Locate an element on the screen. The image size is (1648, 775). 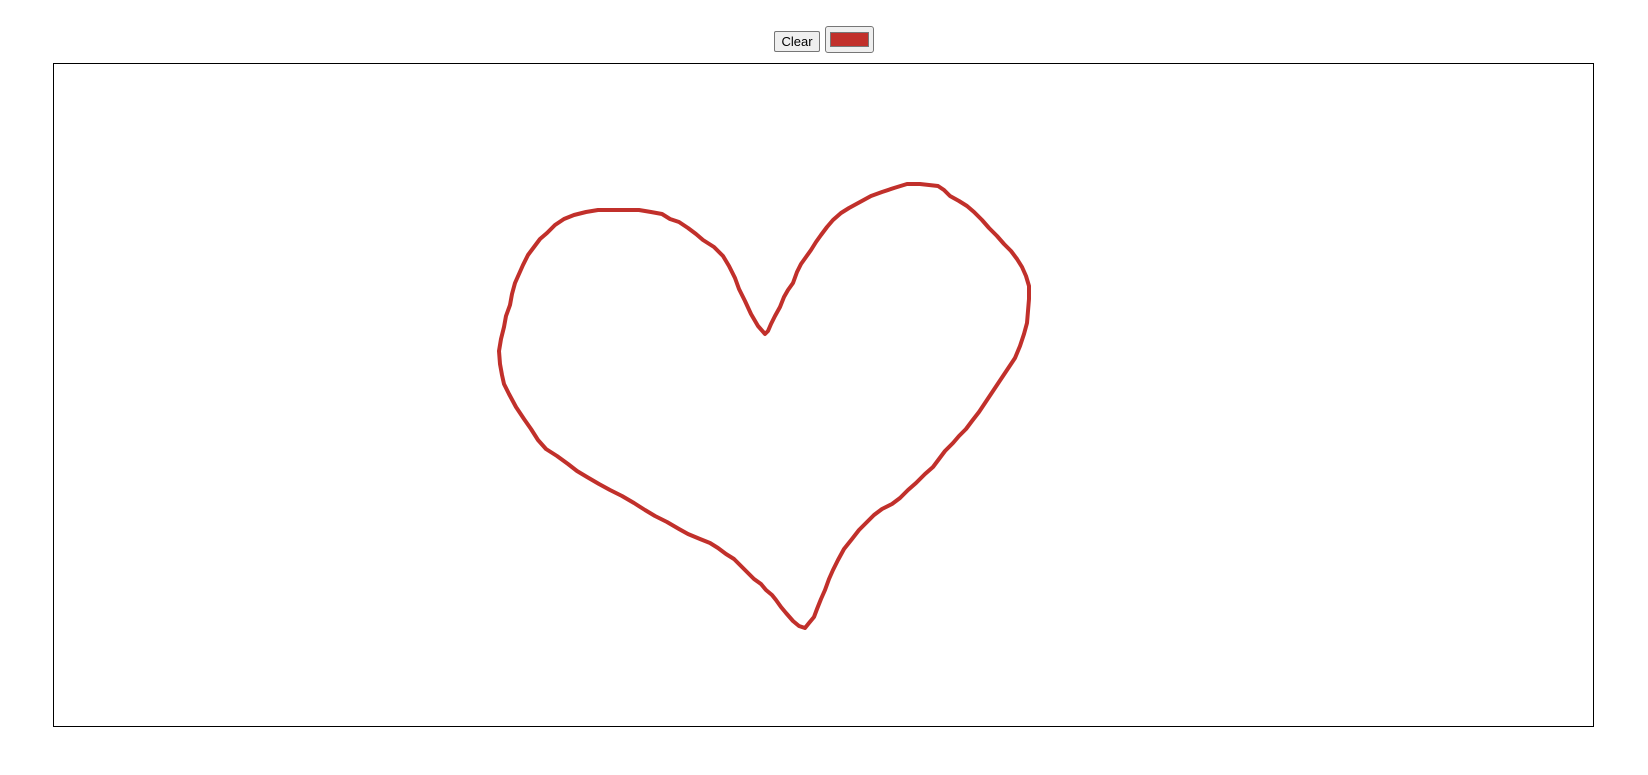
clear-button: Clear is located at coordinates (797, 41).